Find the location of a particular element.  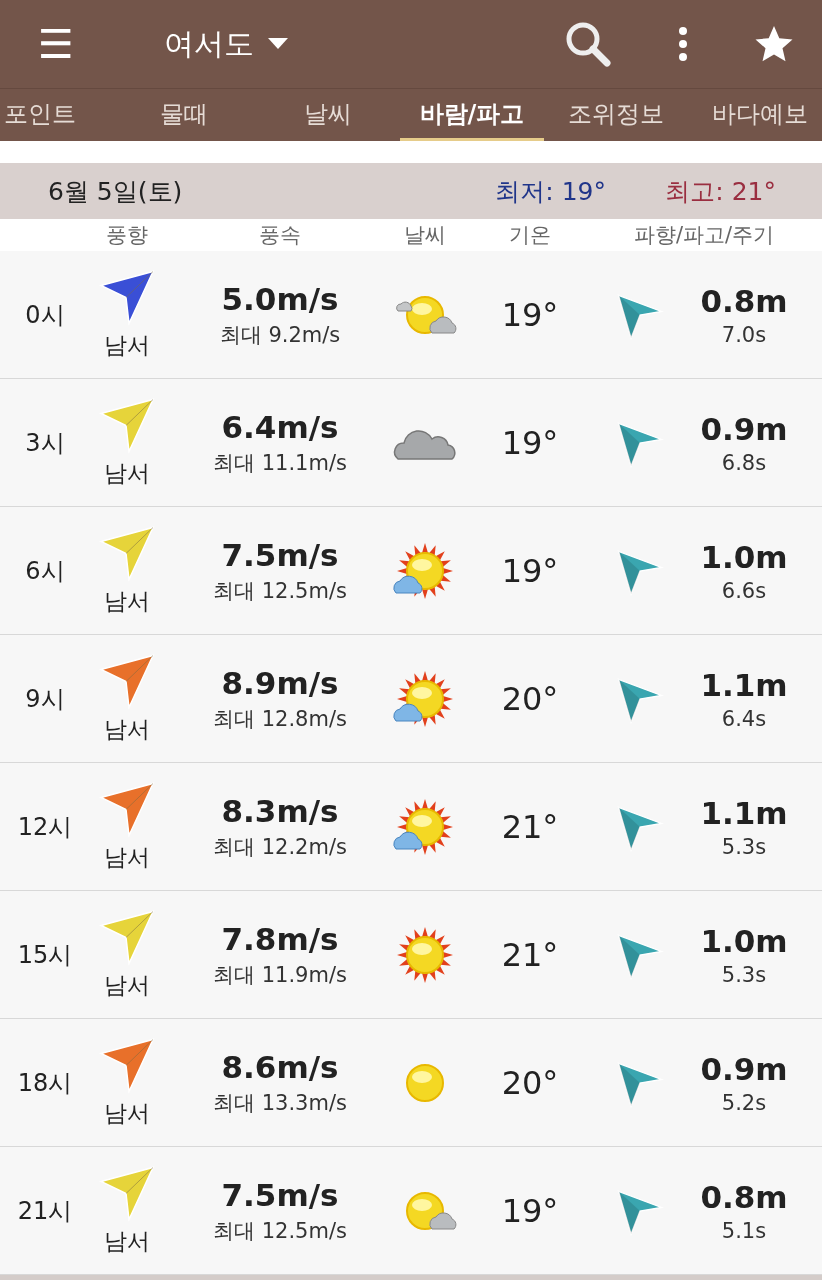

tab: 조위정보 is located at coordinates (616, 115).